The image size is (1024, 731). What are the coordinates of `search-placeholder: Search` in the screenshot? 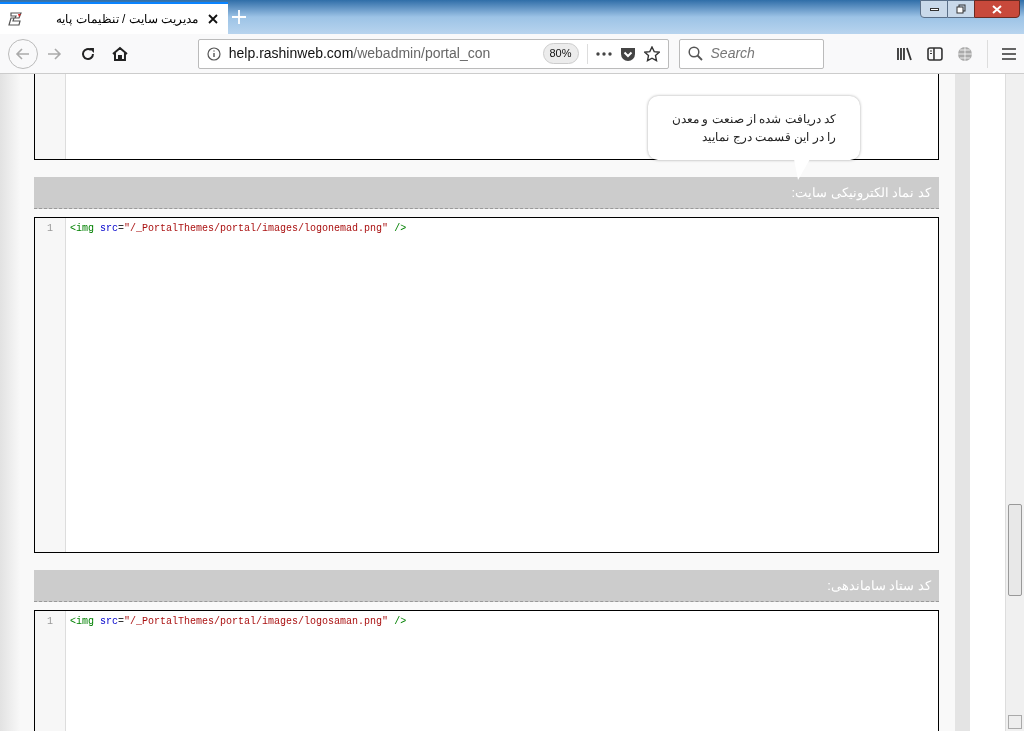 It's located at (732, 53).